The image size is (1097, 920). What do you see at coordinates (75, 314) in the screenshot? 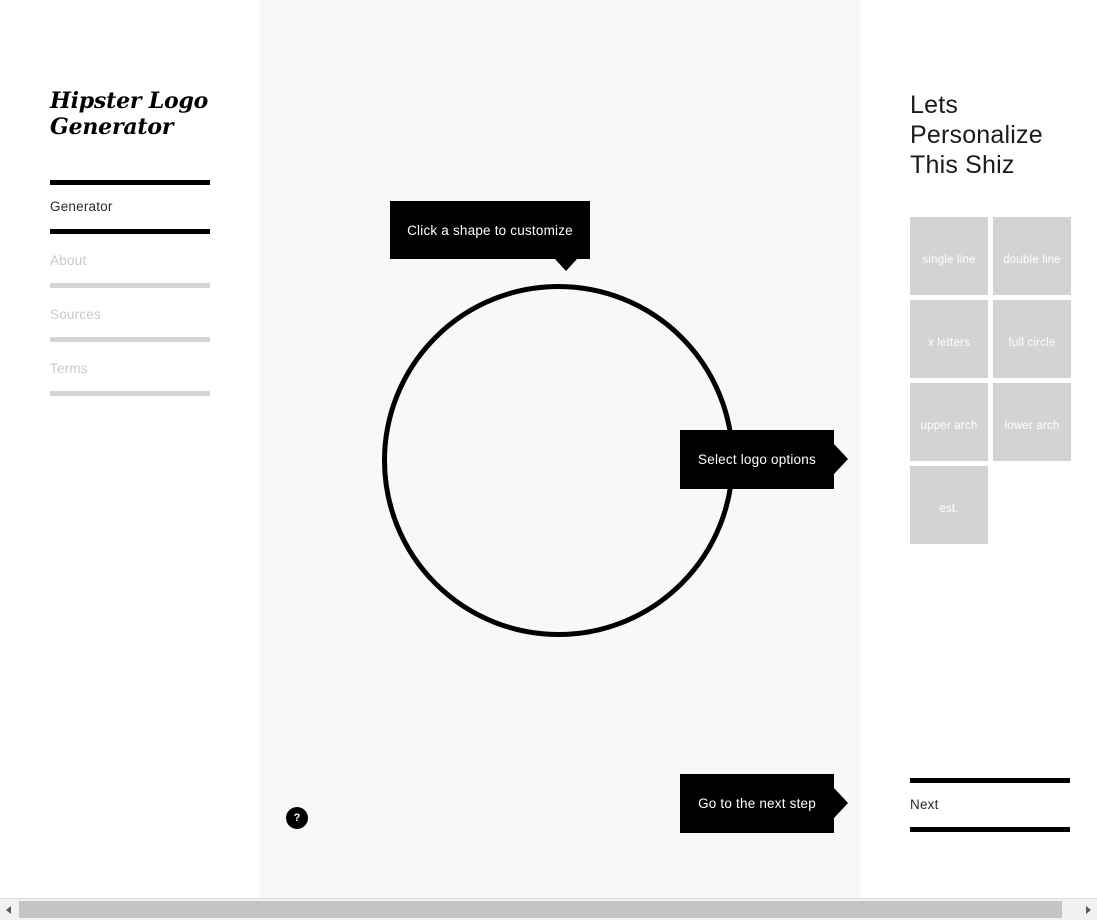
I see `sidebar-item-label: Sources` at bounding box center [75, 314].